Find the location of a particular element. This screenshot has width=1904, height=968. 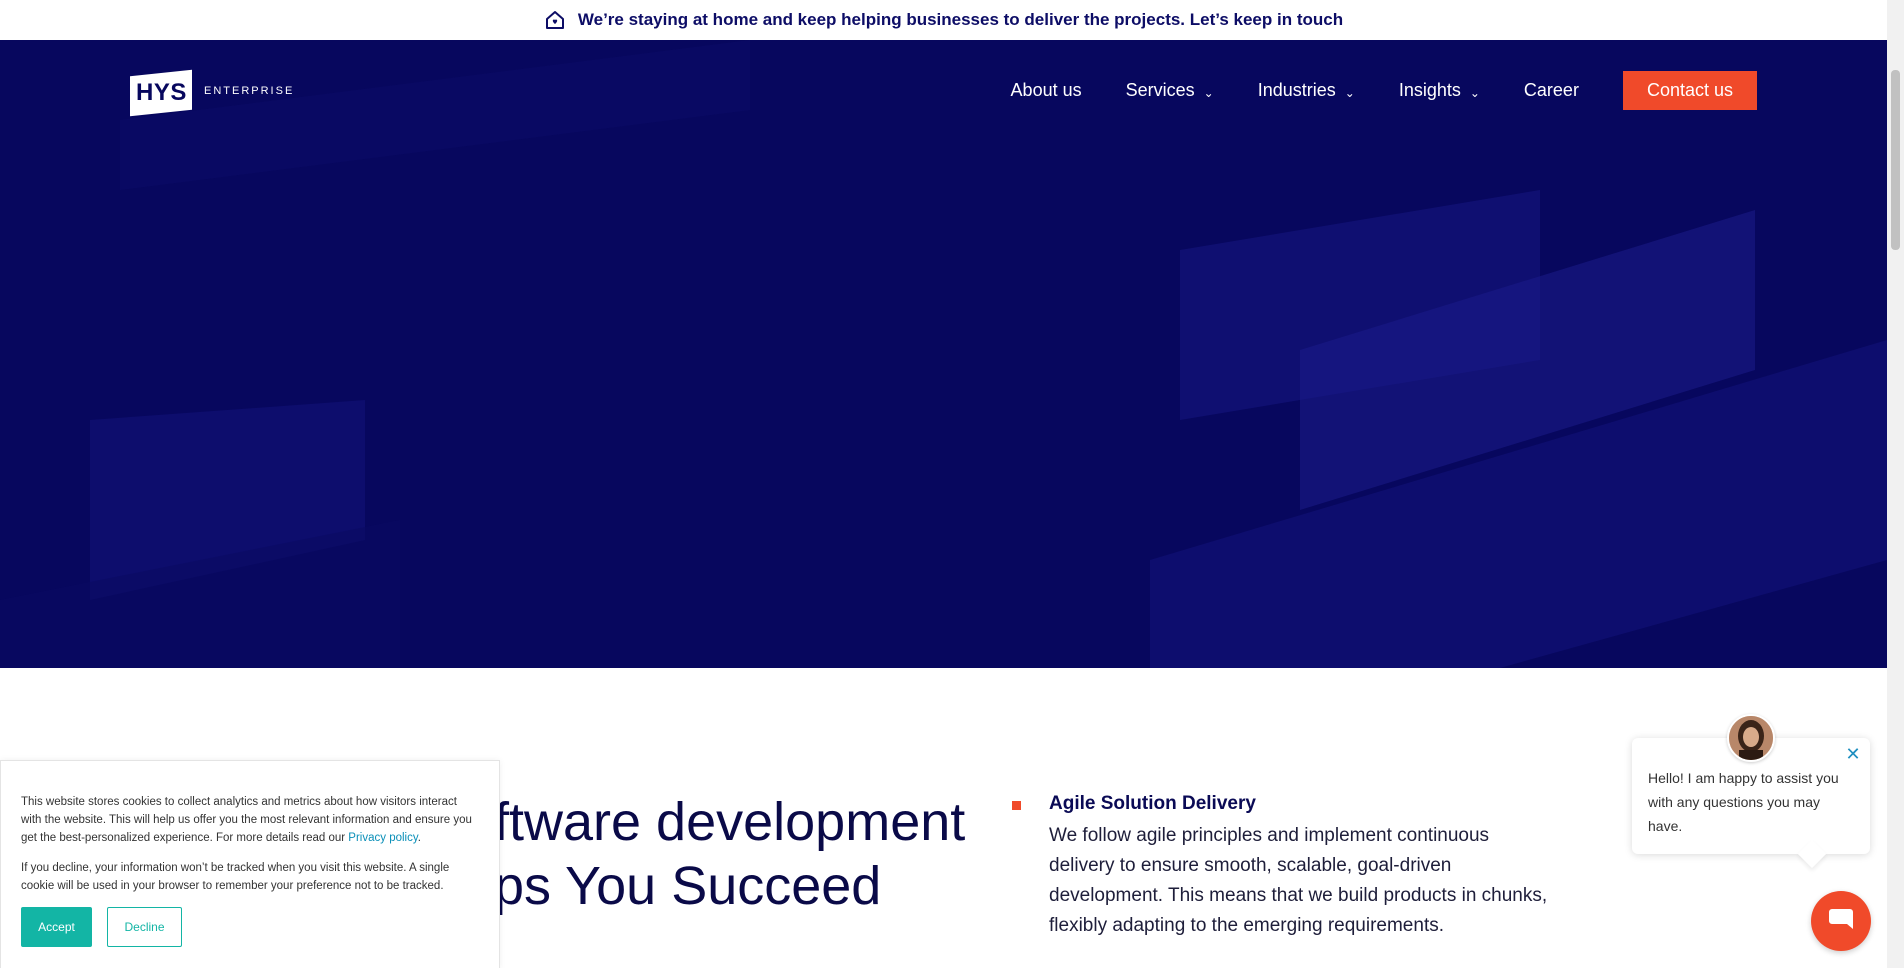

nav-insights-label: Insights is located at coordinates (1429, 90).